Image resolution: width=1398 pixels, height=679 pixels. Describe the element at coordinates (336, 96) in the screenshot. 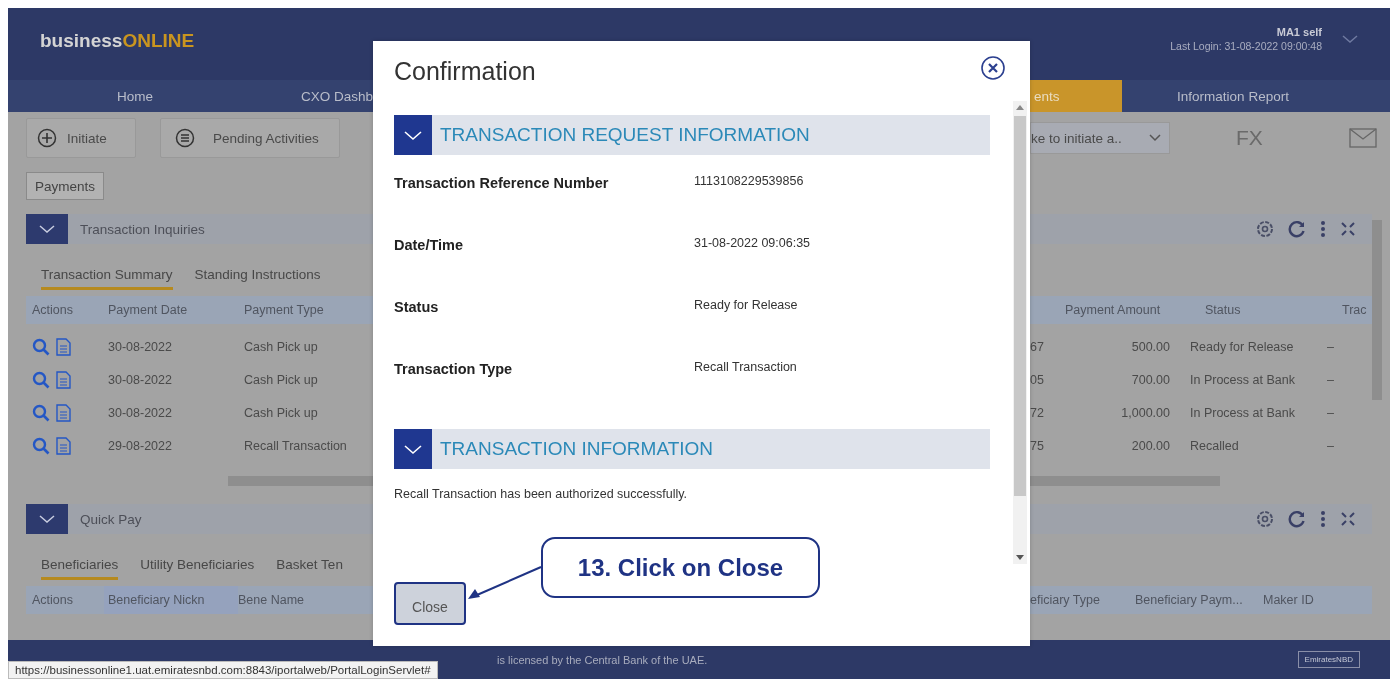

I see `nav-tab: CXO Dashb` at that location.